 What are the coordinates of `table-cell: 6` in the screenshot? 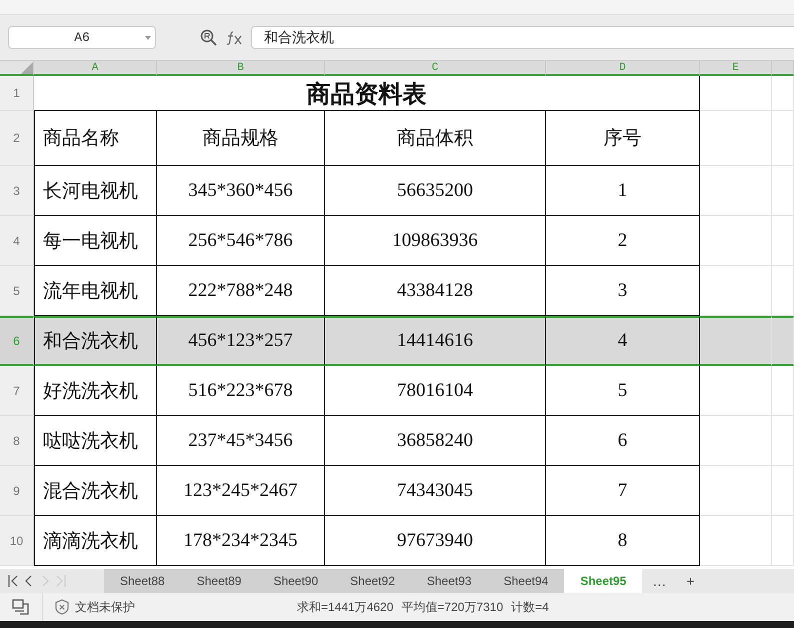 It's located at (623, 441).